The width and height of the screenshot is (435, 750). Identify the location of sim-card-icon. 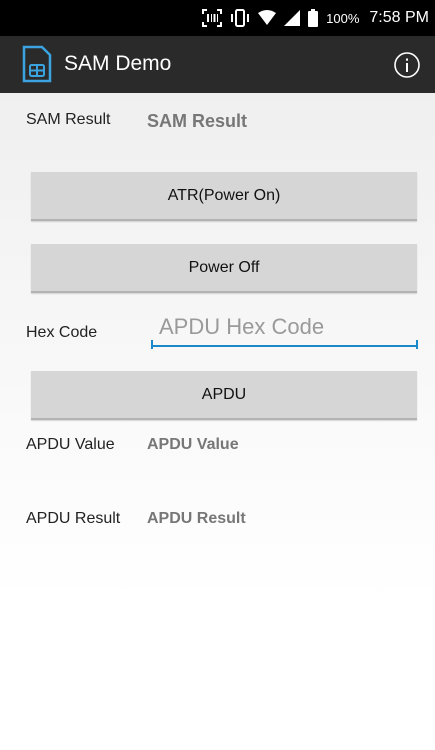
(37, 64).